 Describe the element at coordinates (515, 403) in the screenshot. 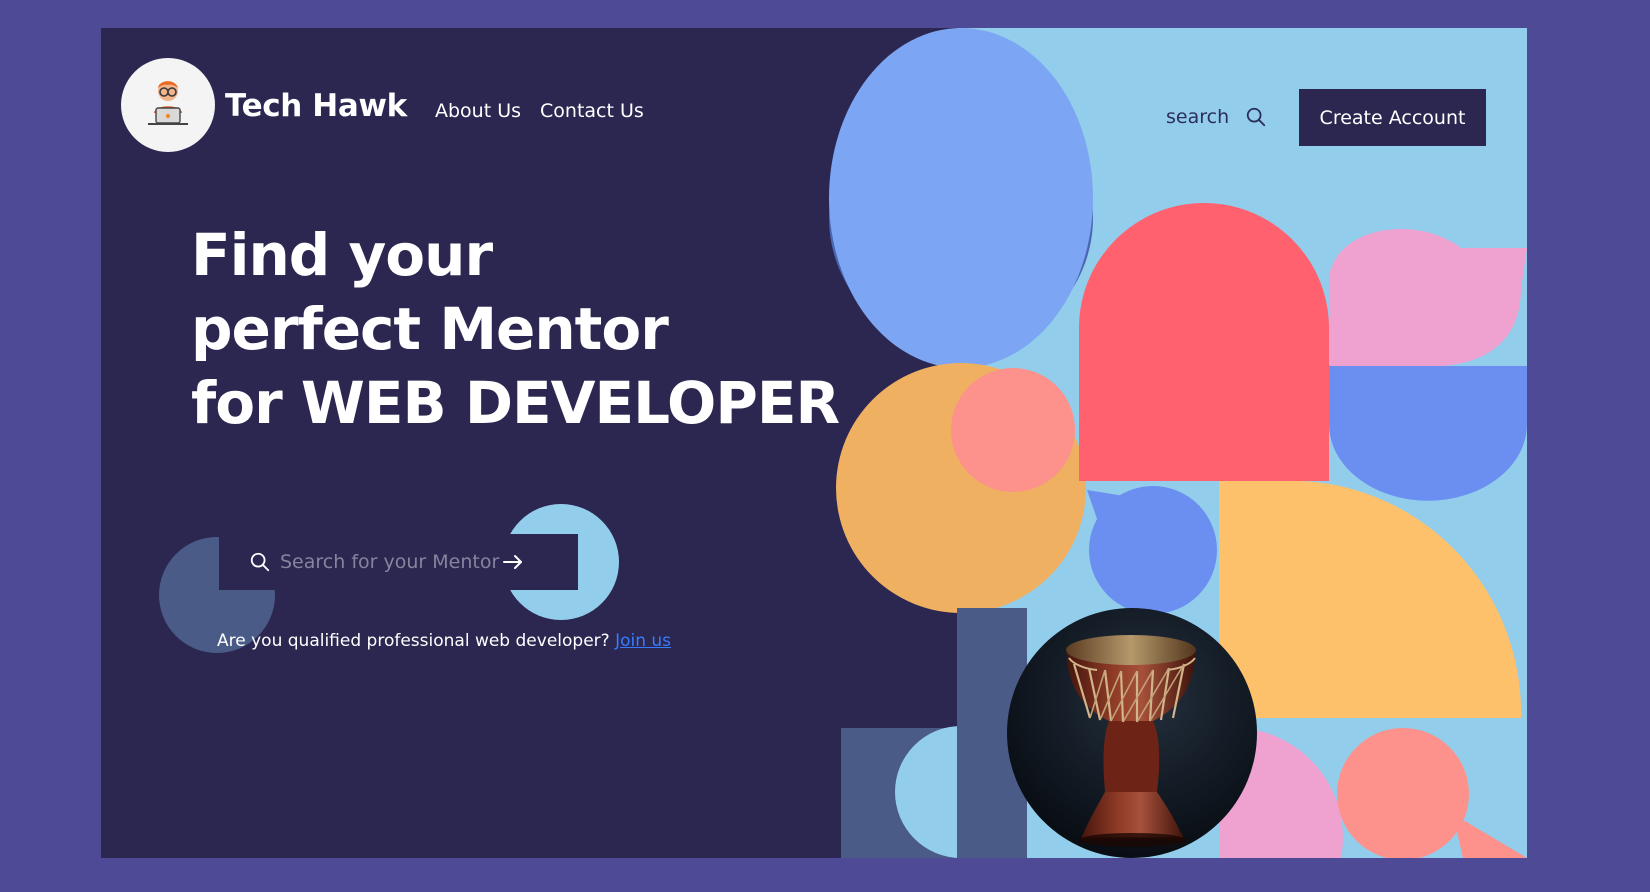

I see `hero-heading-line-3: for WEB DEVELOPER` at that location.